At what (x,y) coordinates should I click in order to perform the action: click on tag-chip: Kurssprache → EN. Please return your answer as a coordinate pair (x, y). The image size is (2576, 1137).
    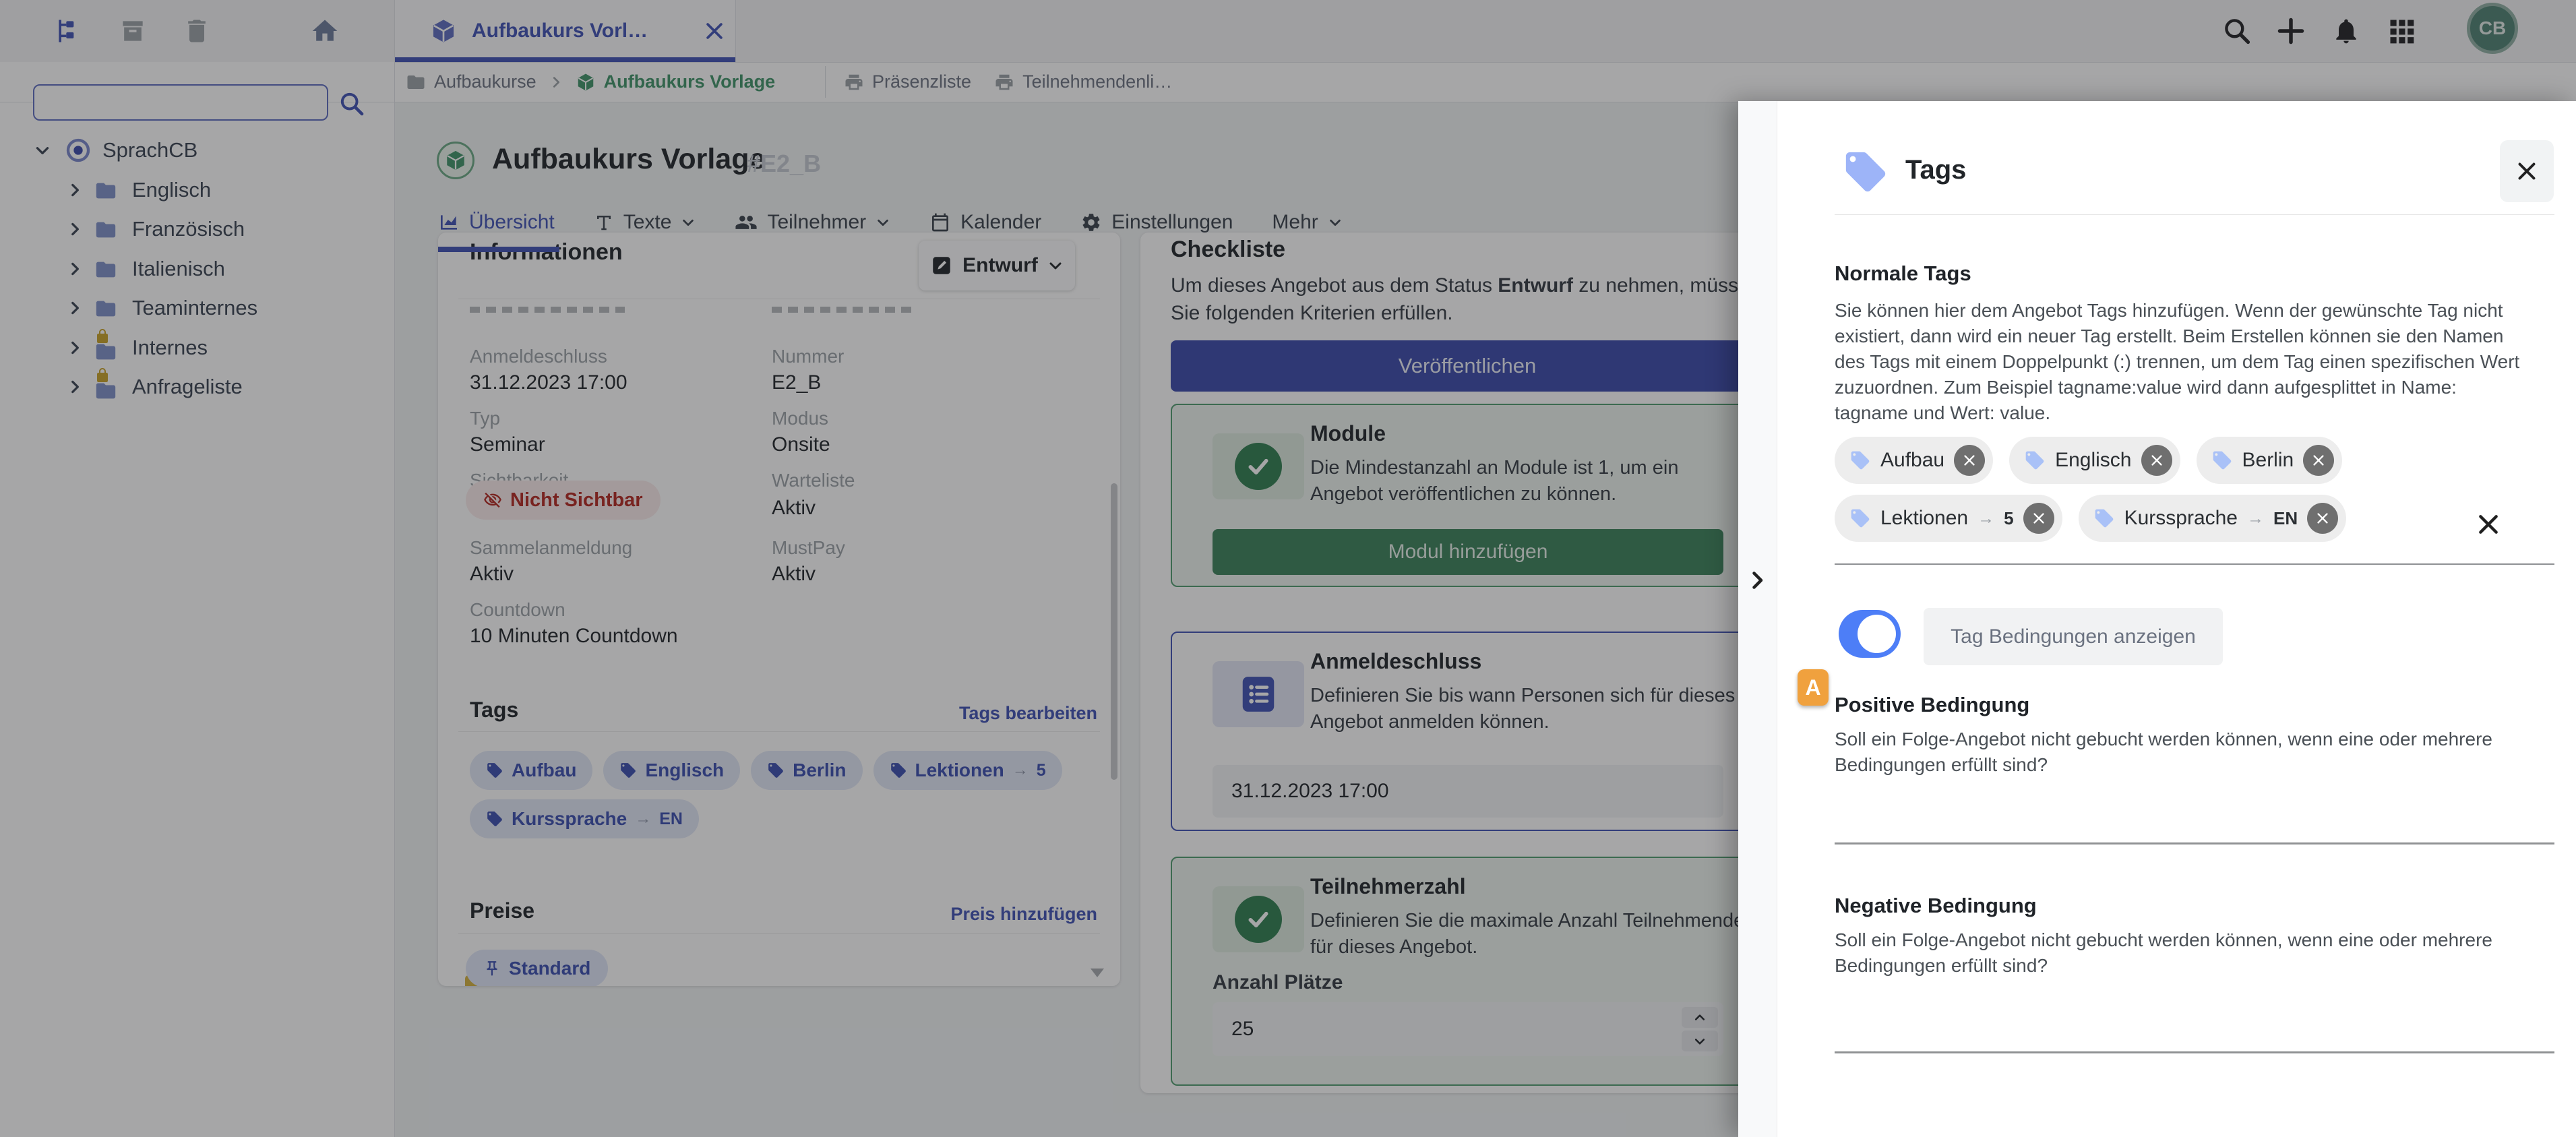
    Looking at the image, I should click on (2212, 518).